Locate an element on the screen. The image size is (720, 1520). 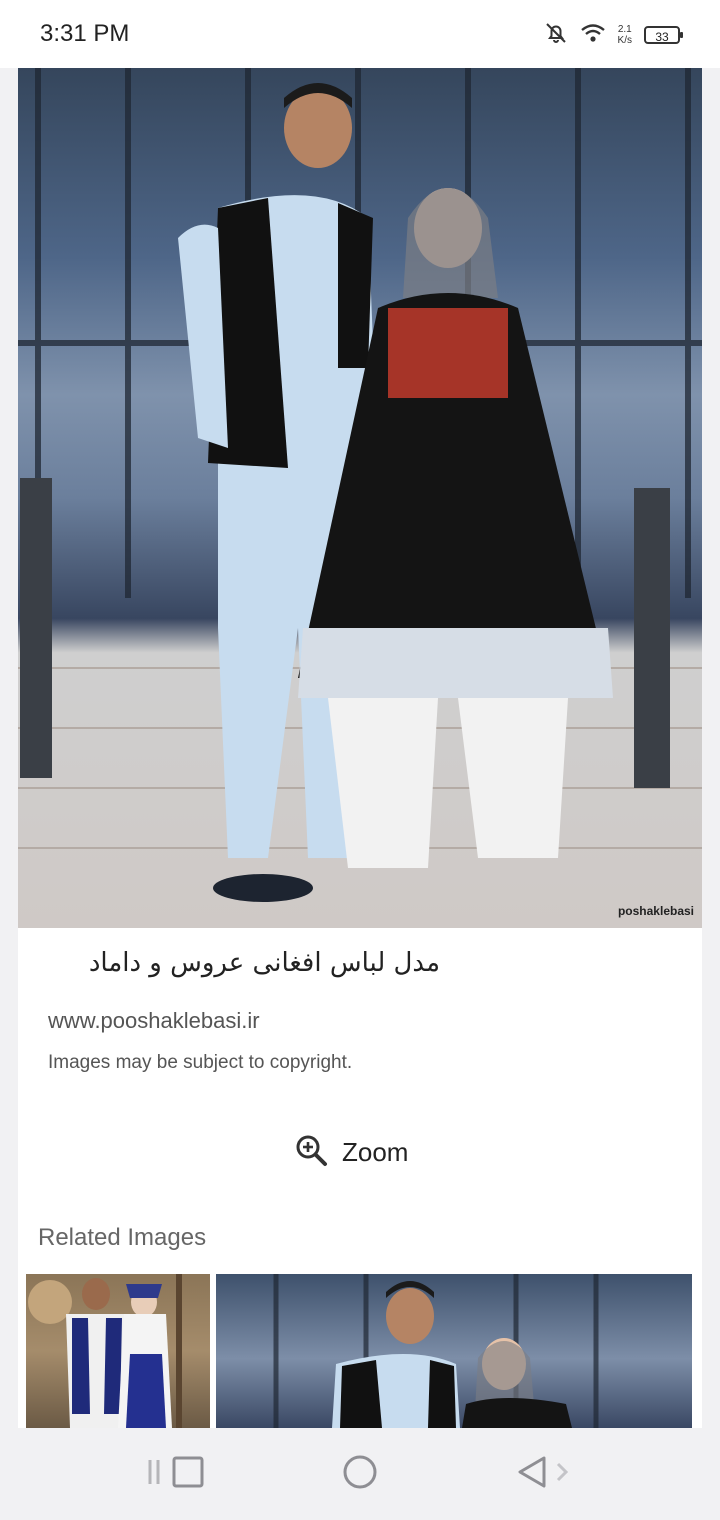
net-speed-unit: K/s is located at coordinates (624, 40).